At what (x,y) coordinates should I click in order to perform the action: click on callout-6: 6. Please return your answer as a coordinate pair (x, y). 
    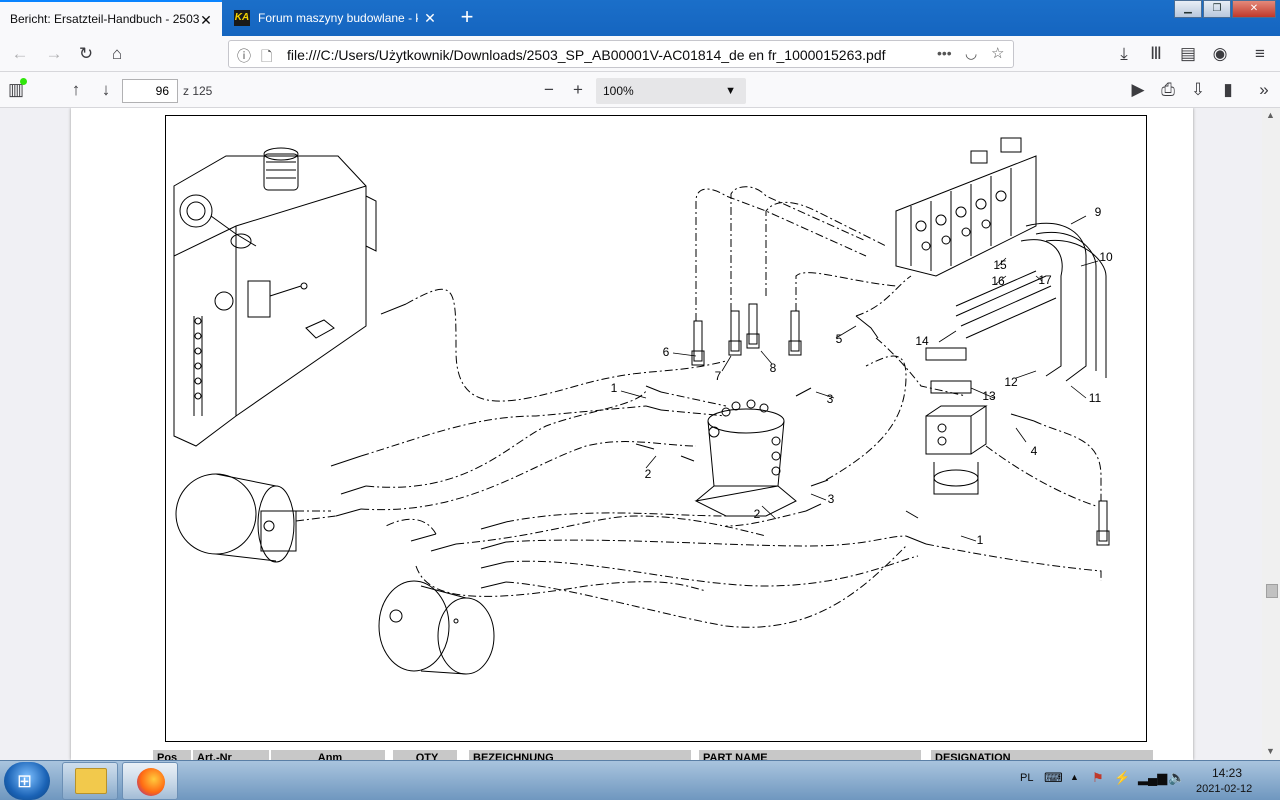
    Looking at the image, I should click on (666, 352).